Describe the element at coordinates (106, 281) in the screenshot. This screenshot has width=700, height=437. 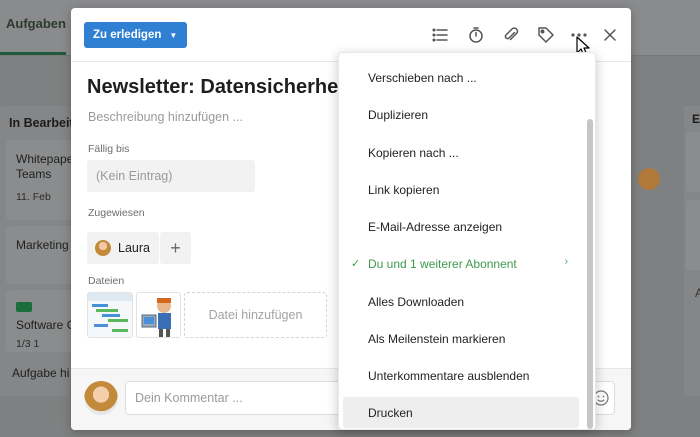
I see `files-label: Dateien` at that location.